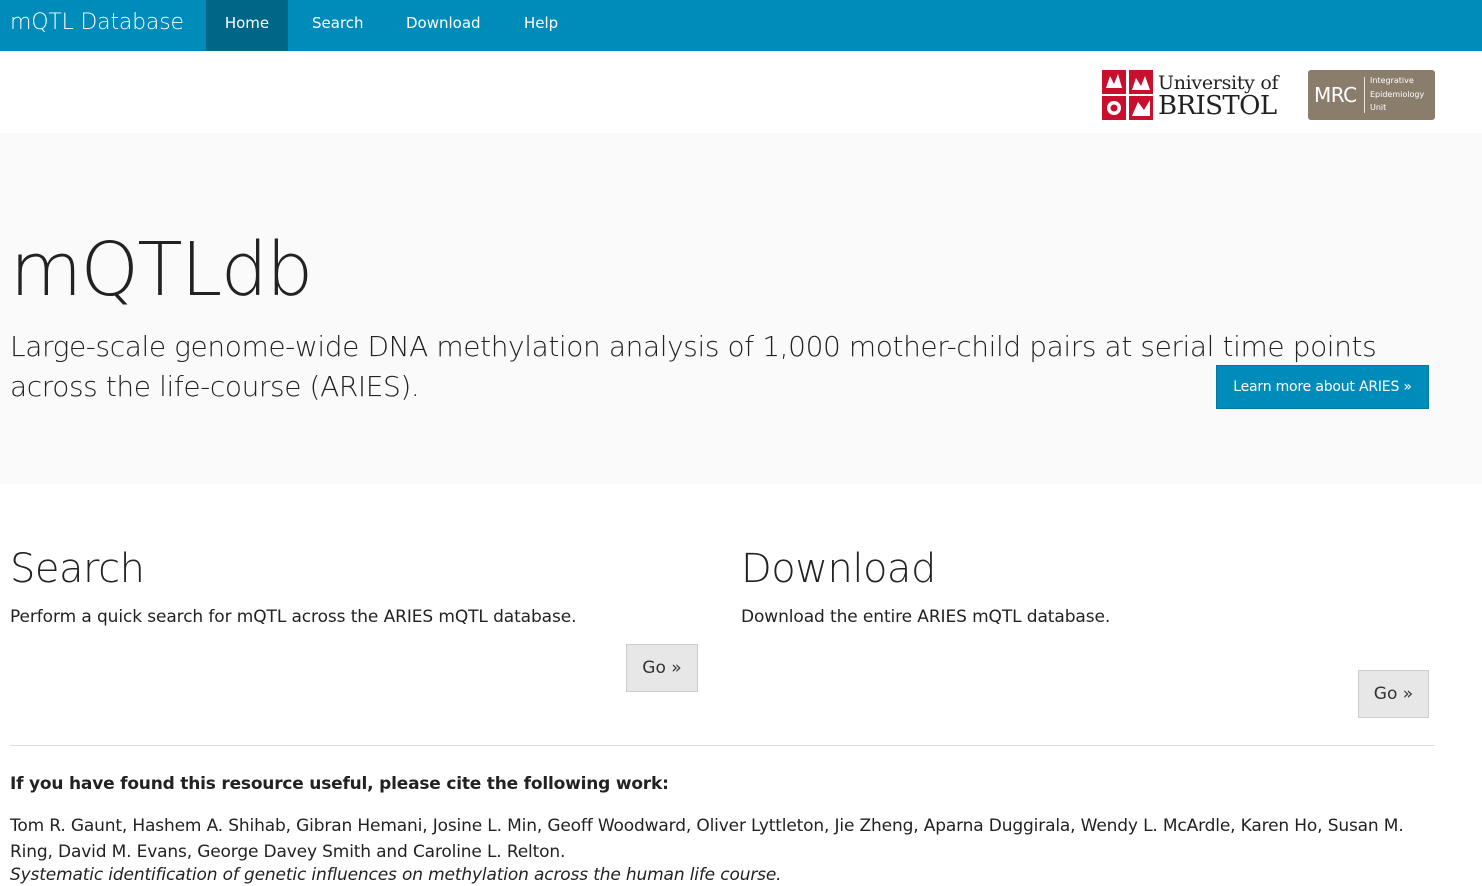 The image size is (1482, 886). What do you see at coordinates (161, 270) in the screenshot?
I see `hero-title: mQTLdb` at bounding box center [161, 270].